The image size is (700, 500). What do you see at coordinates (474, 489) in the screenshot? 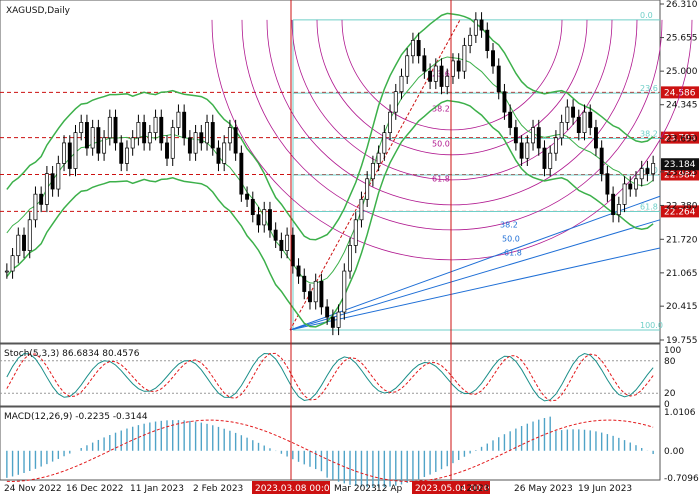
I see `date-tick-label: r 2023` at bounding box center [474, 489].